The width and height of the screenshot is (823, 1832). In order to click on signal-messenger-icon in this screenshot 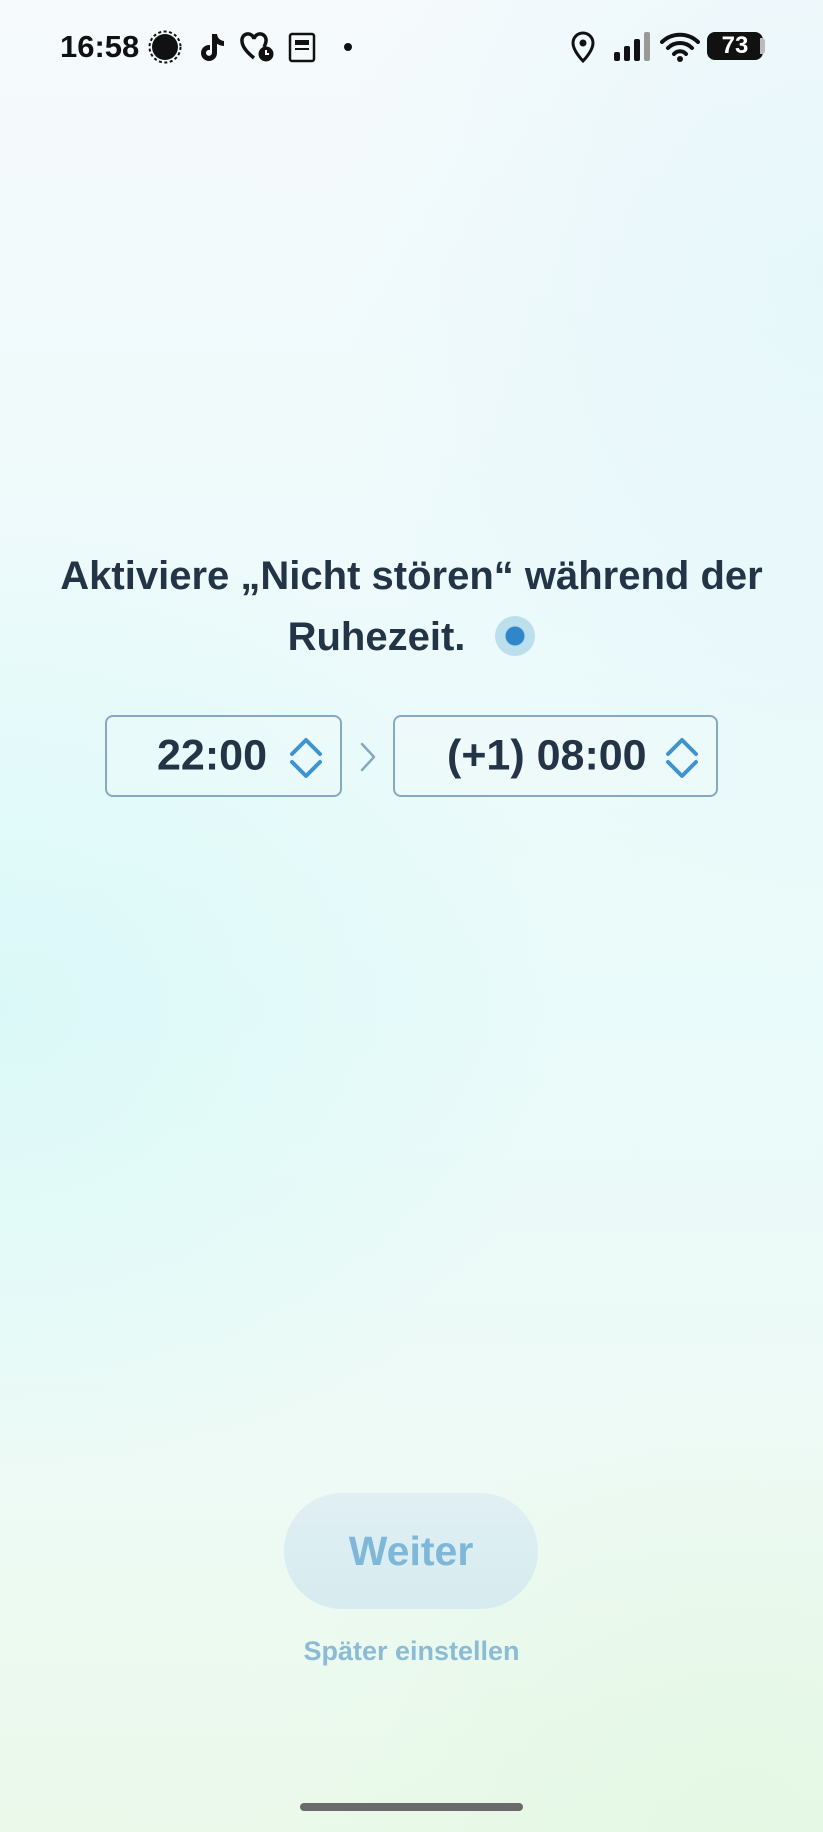, I will do `click(165, 47)`.